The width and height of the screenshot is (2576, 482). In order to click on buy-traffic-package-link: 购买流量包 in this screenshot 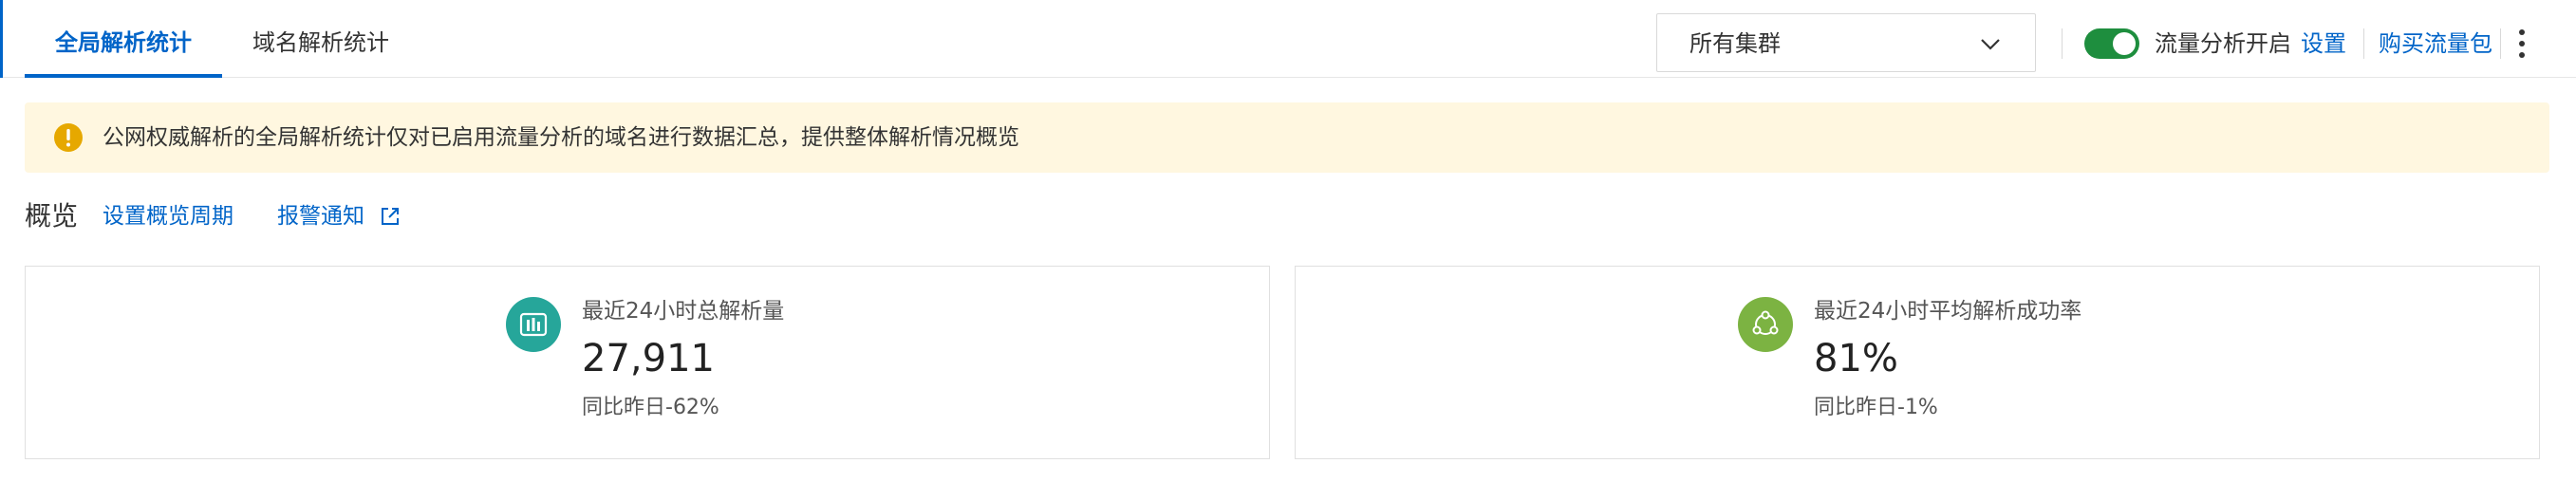, I will do `click(2435, 44)`.